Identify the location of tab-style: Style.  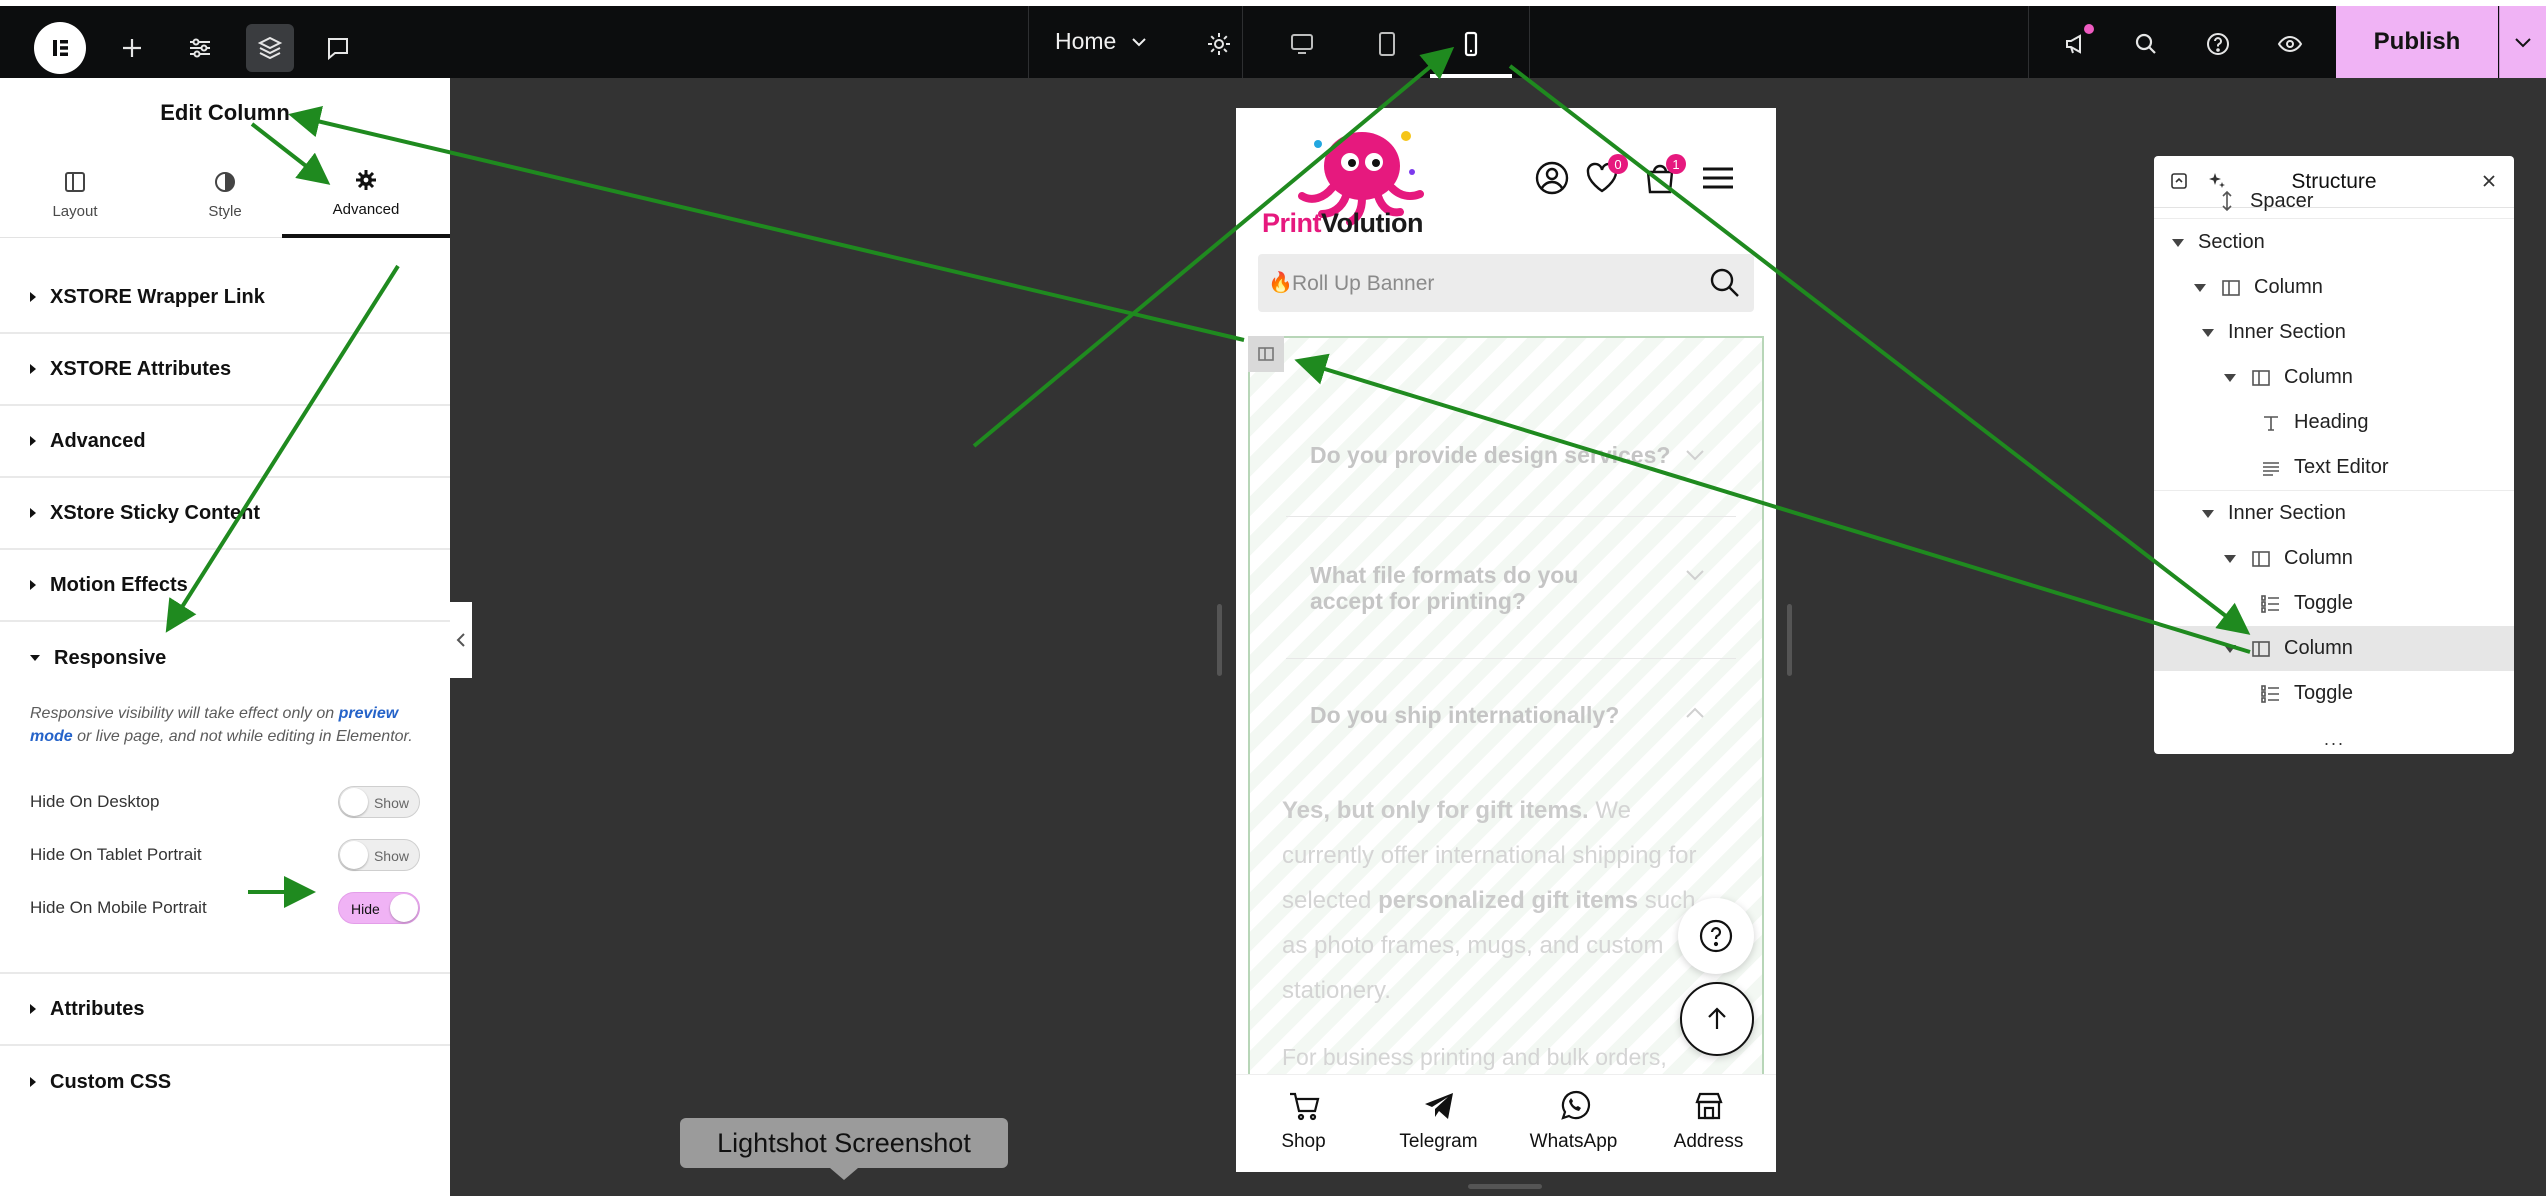
(225, 194).